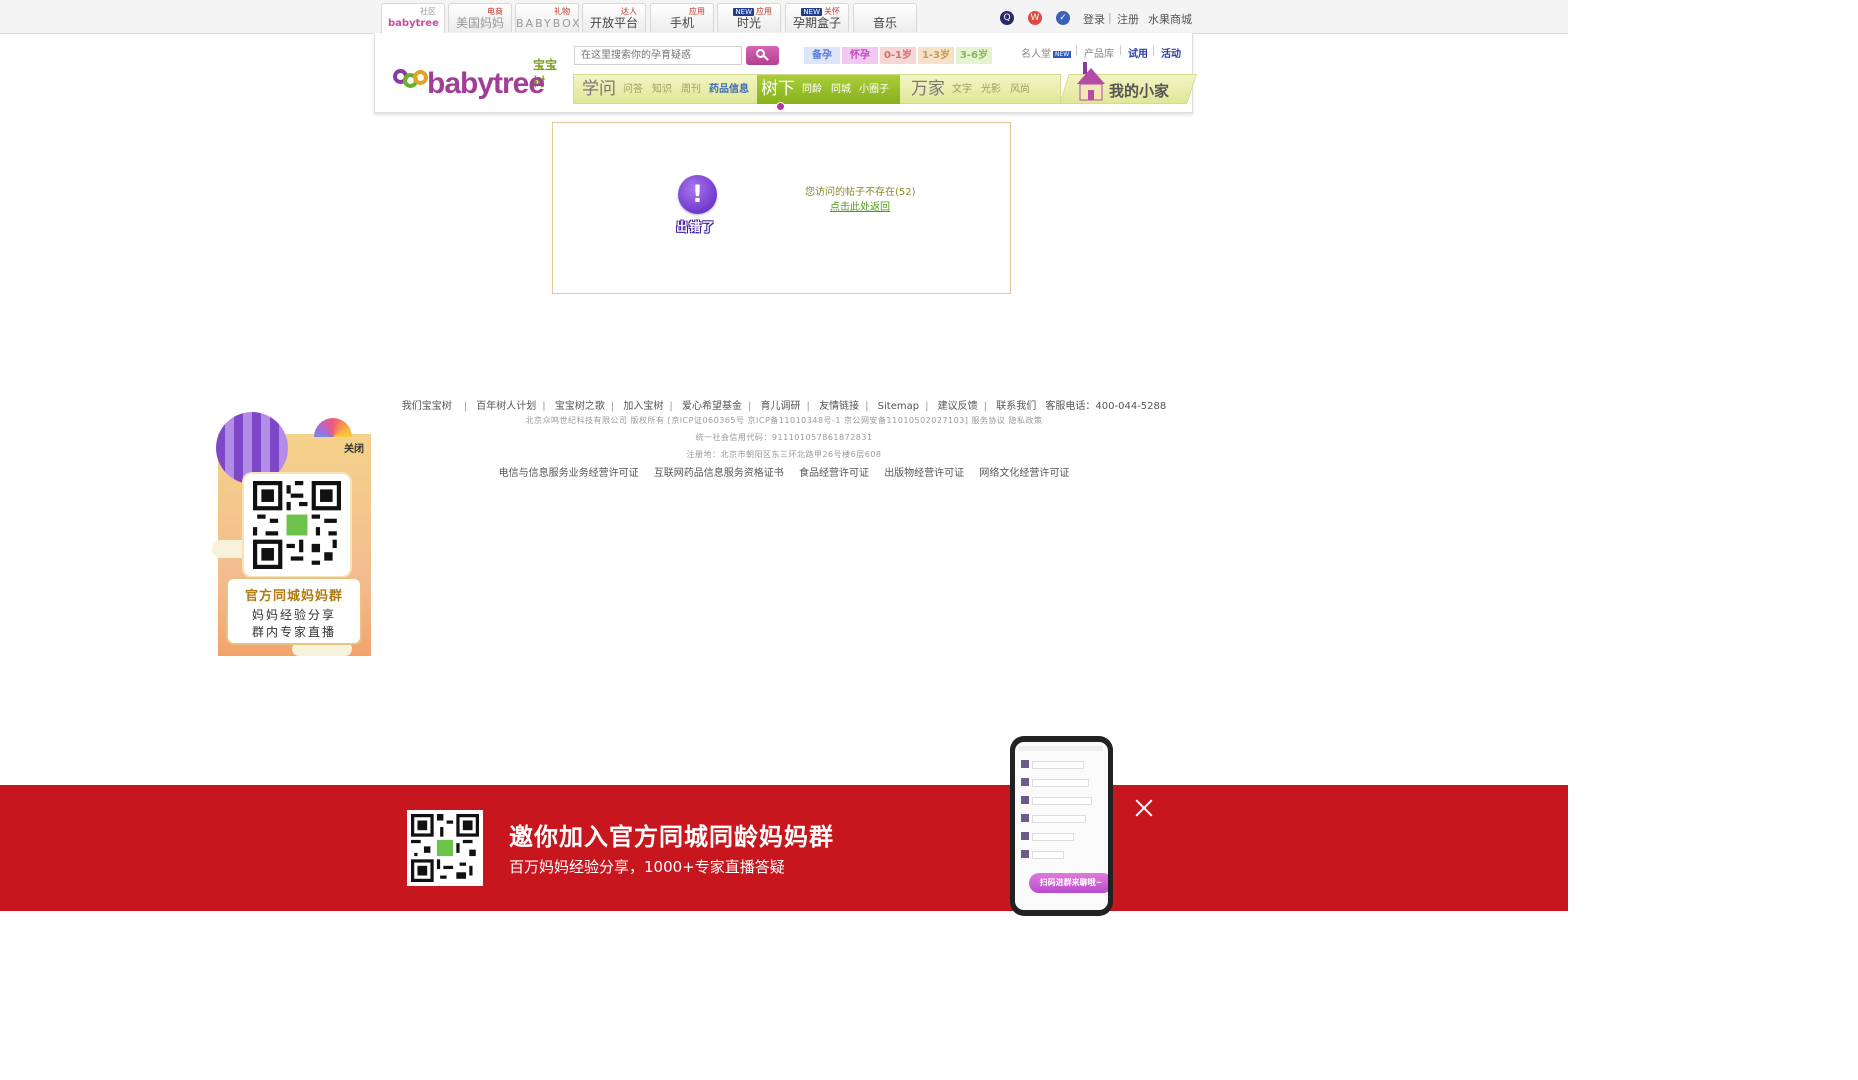  What do you see at coordinates (569, 473) in the screenshot?
I see `license-link: 电信与信息服务业务经营许可证` at bounding box center [569, 473].